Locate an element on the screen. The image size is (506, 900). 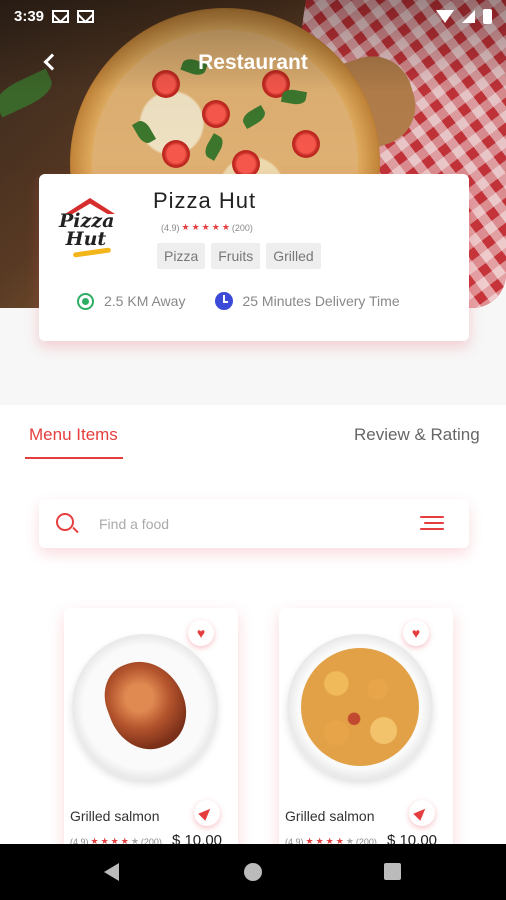
app-bar: Restaurant is located at coordinates (253, 63).